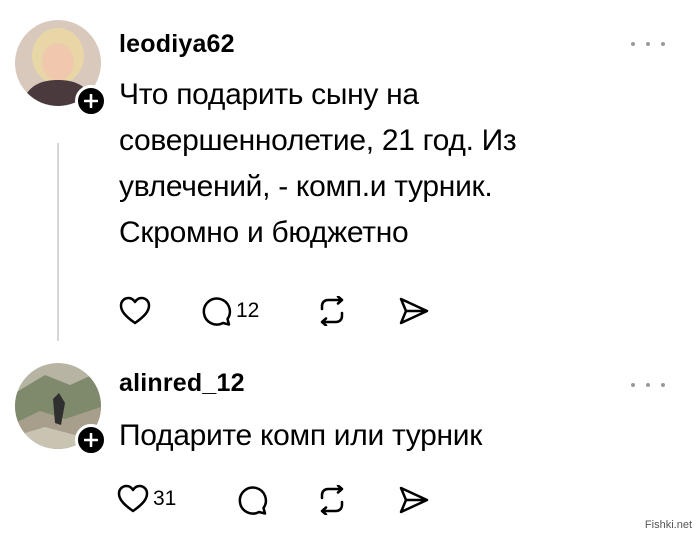 Image resolution: width=700 pixels, height=537 pixels. Describe the element at coordinates (58, 242) in the screenshot. I see `thread-line` at that location.